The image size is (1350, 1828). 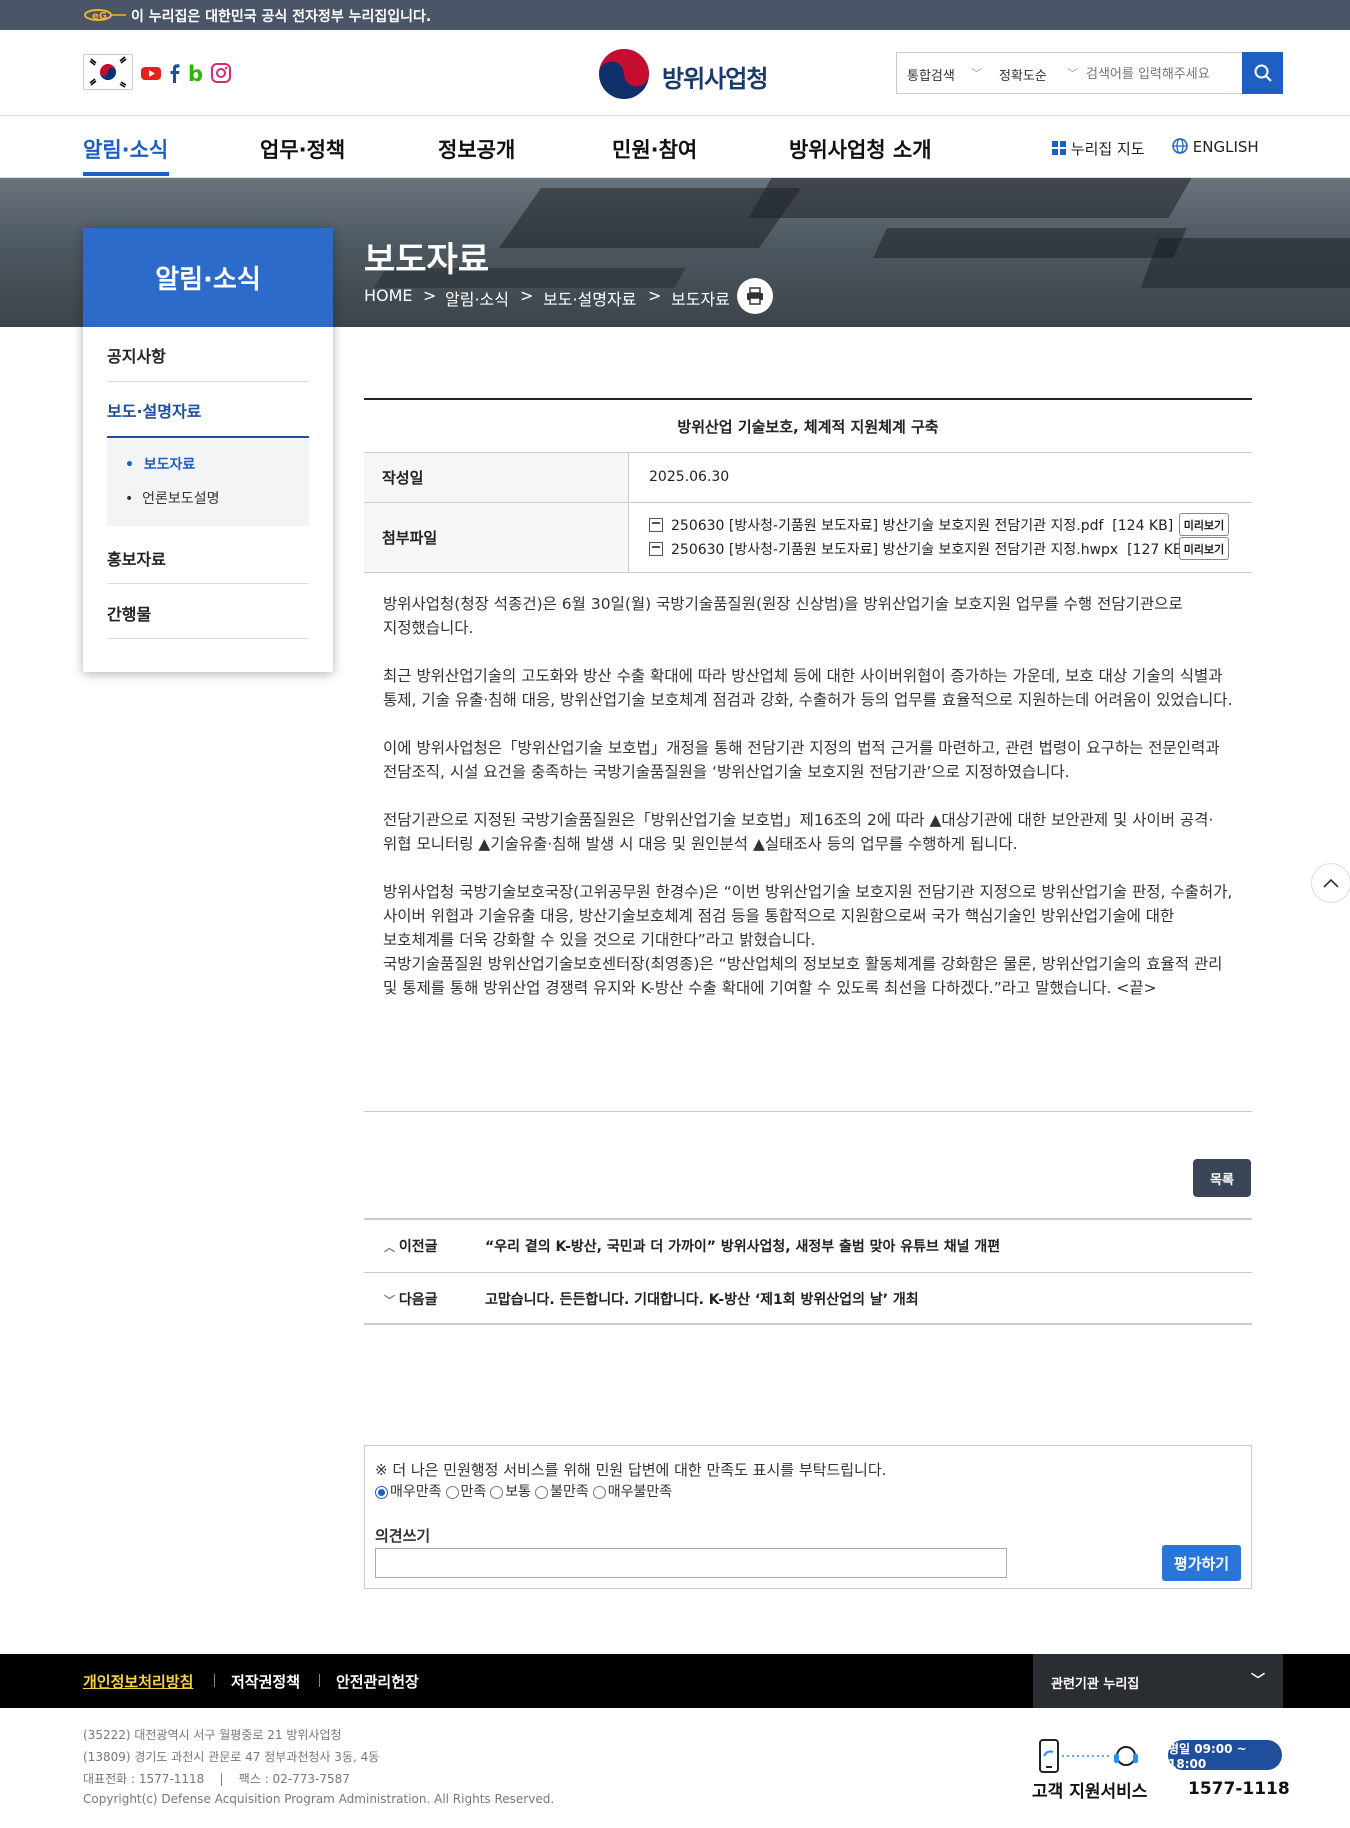 I want to click on sitemap-link: 누리집 지도, so click(x=1098, y=148).